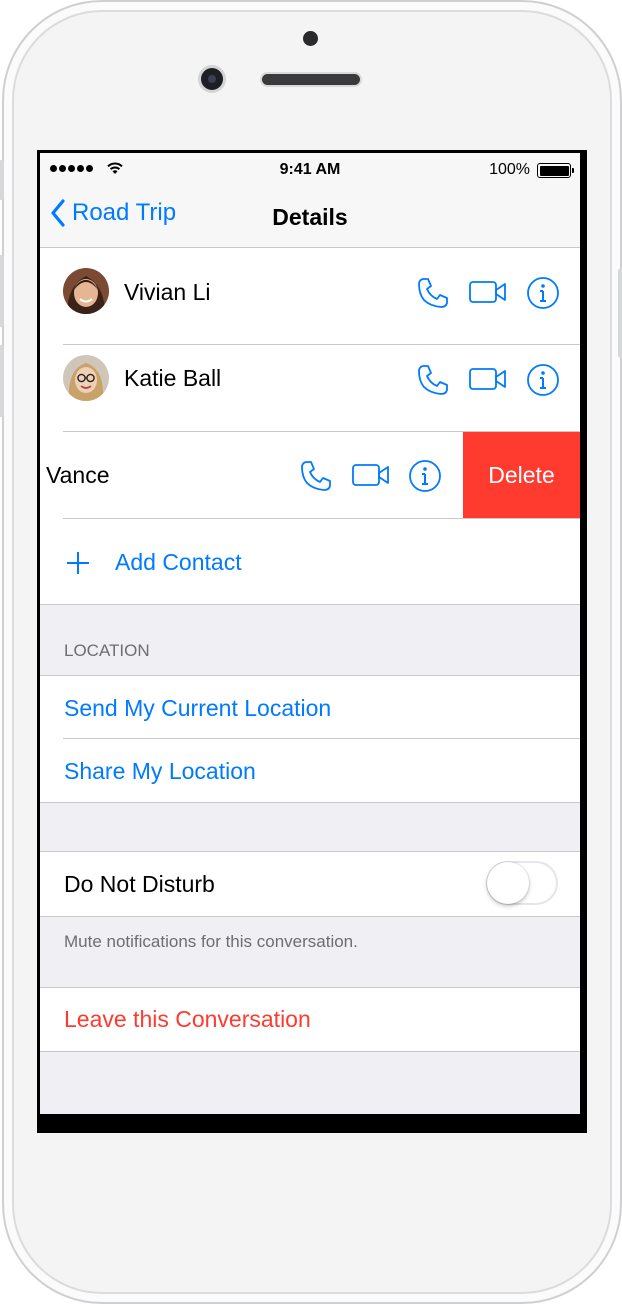 The width and height of the screenshot is (622, 1304). I want to click on page-title: Details, so click(310, 217).